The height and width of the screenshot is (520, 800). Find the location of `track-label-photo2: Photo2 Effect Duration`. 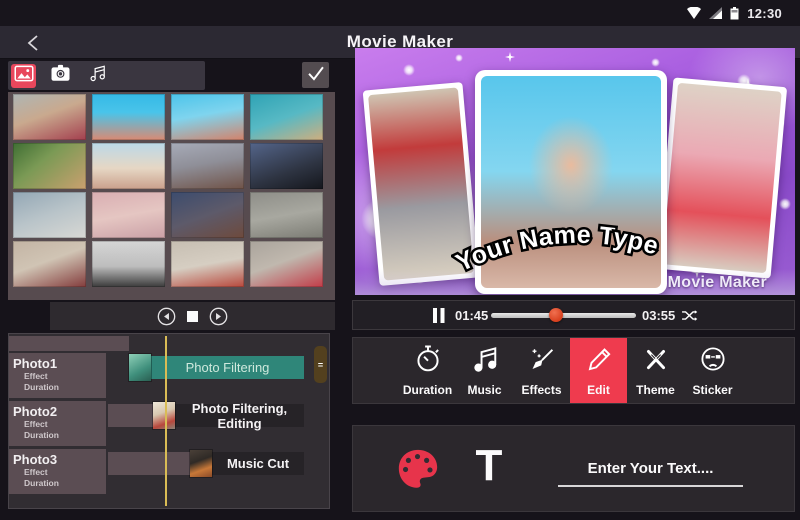

track-label-photo2: Photo2 Effect Duration is located at coordinates (57, 423).